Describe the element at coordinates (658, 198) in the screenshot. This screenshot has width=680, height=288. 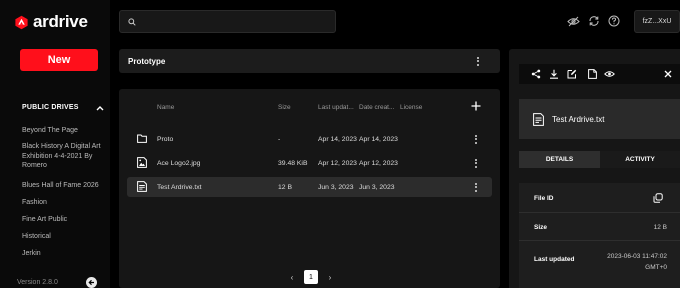
I see `copy-icon` at that location.